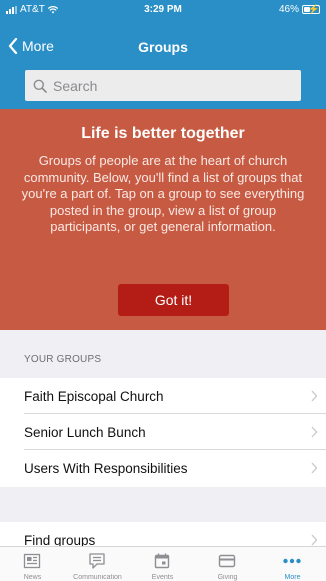  Describe the element at coordinates (299, 9) in the screenshot. I see `status-right: 46% ⚡` at that location.